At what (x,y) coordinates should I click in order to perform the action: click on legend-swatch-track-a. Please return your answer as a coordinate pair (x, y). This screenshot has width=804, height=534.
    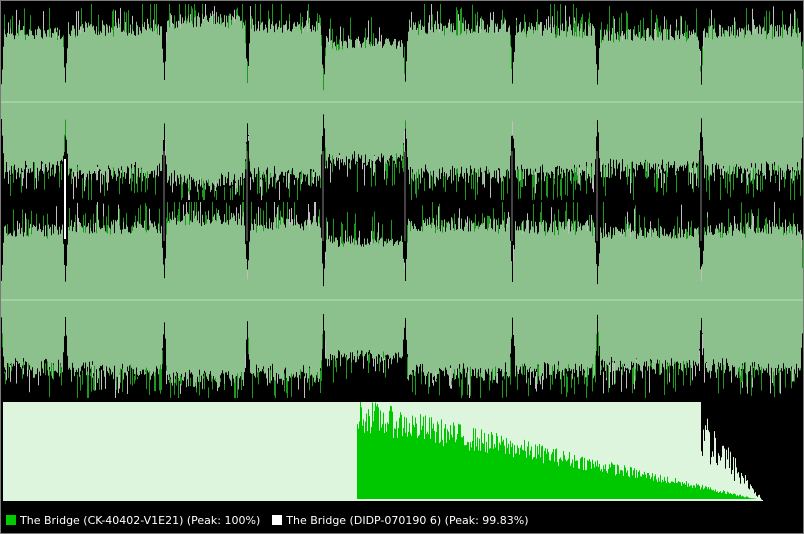
    Looking at the image, I should click on (11, 520).